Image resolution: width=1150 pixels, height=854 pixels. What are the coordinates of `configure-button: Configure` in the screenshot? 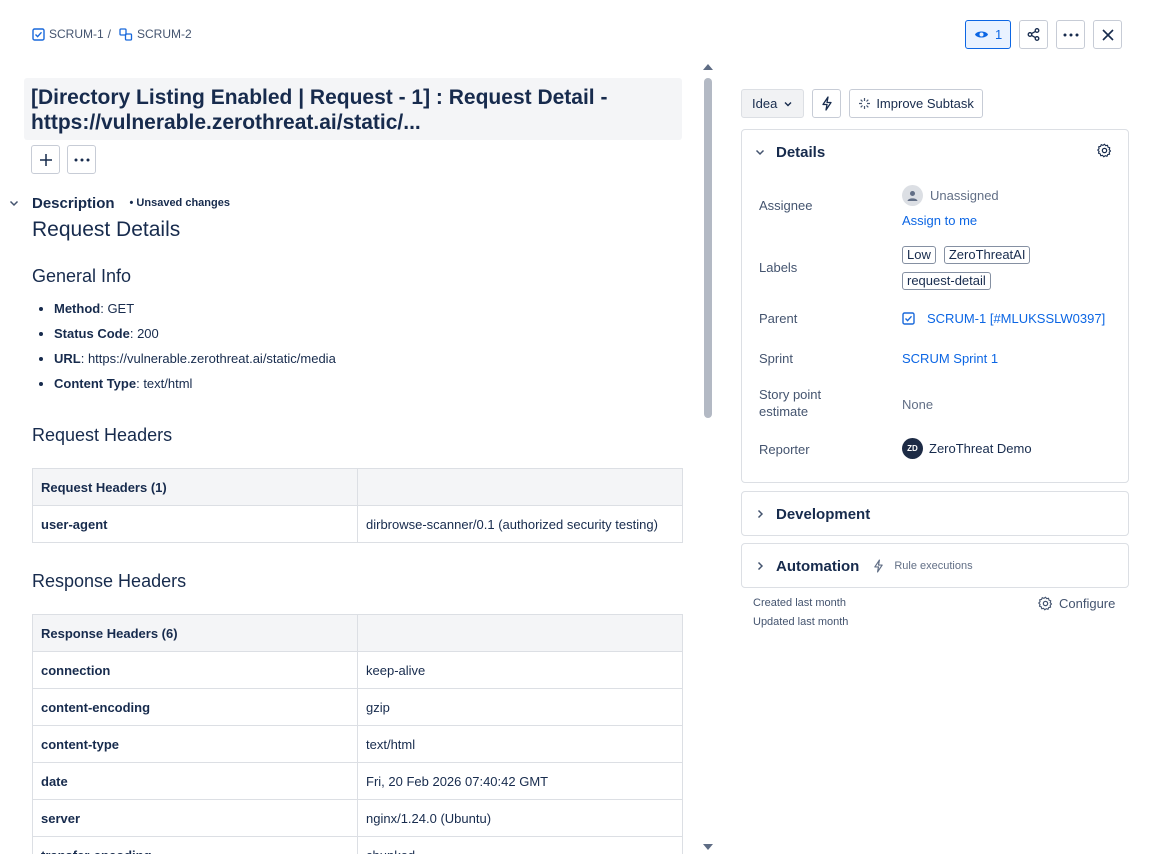 It's located at (1076, 603).